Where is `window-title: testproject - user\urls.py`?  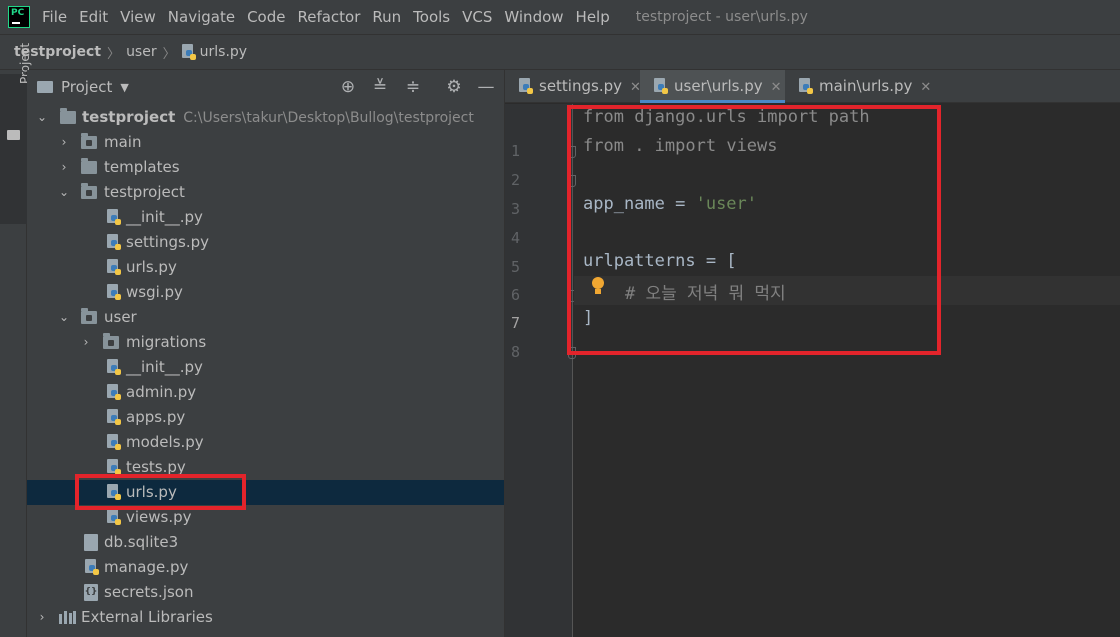
window-title: testproject - user\urls.py is located at coordinates (721, 17).